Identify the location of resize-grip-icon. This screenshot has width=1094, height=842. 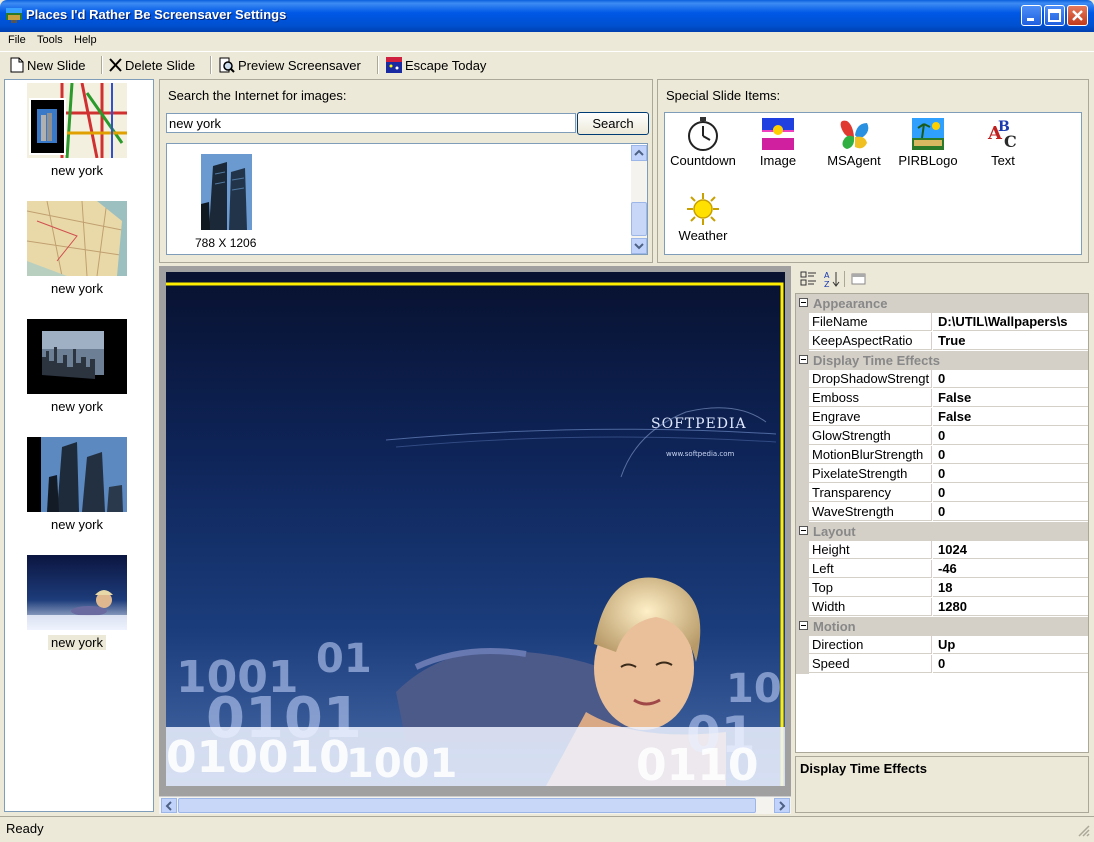
(1083, 830).